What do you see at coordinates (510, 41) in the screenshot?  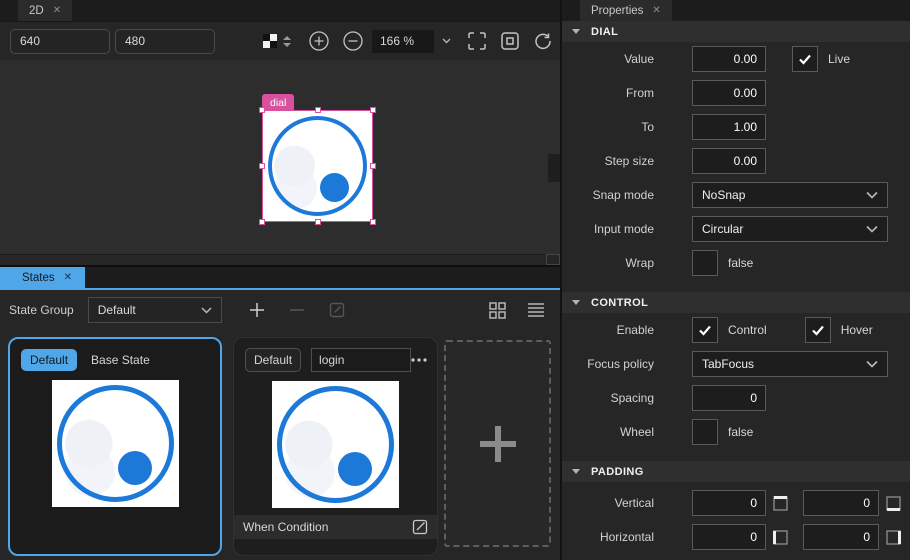 I see `zoom-to-selection-icon` at bounding box center [510, 41].